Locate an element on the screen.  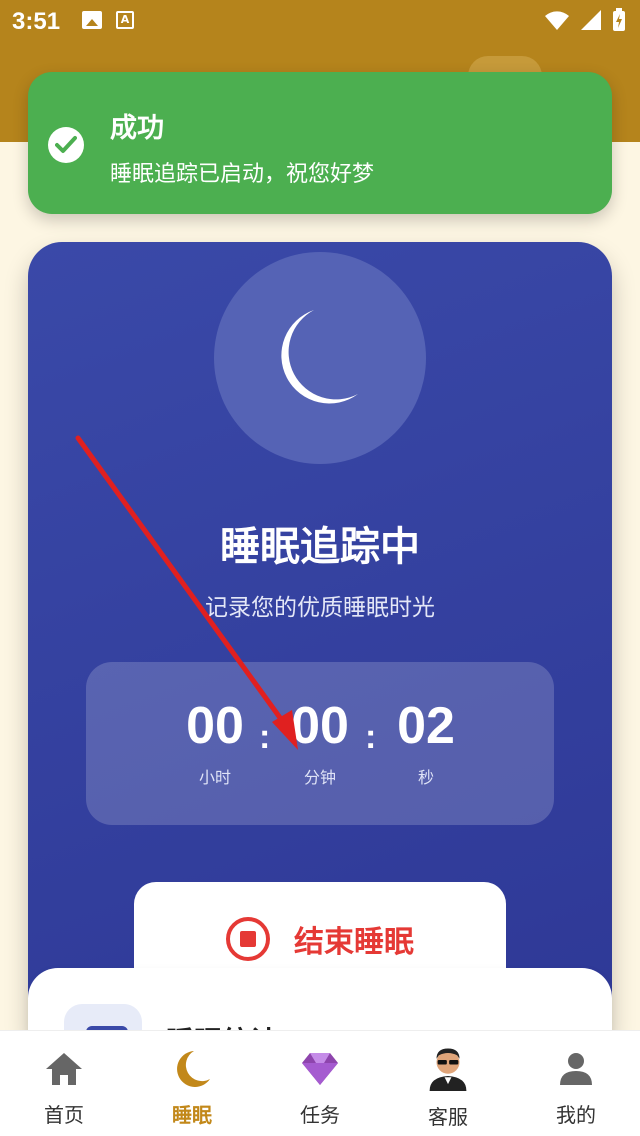
nav-label-tasks: 任务 is located at coordinates (320, 1115).